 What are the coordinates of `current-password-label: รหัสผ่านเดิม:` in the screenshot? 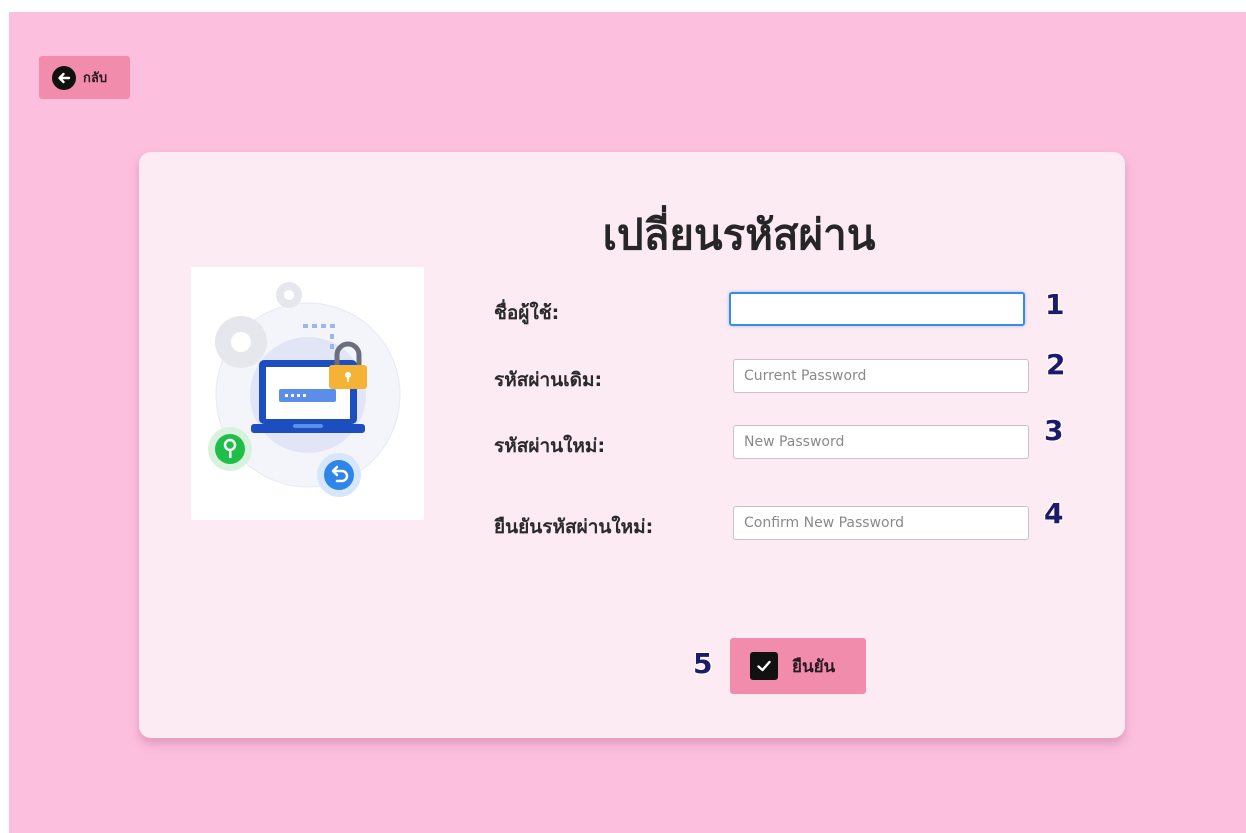 It's located at (548, 380).